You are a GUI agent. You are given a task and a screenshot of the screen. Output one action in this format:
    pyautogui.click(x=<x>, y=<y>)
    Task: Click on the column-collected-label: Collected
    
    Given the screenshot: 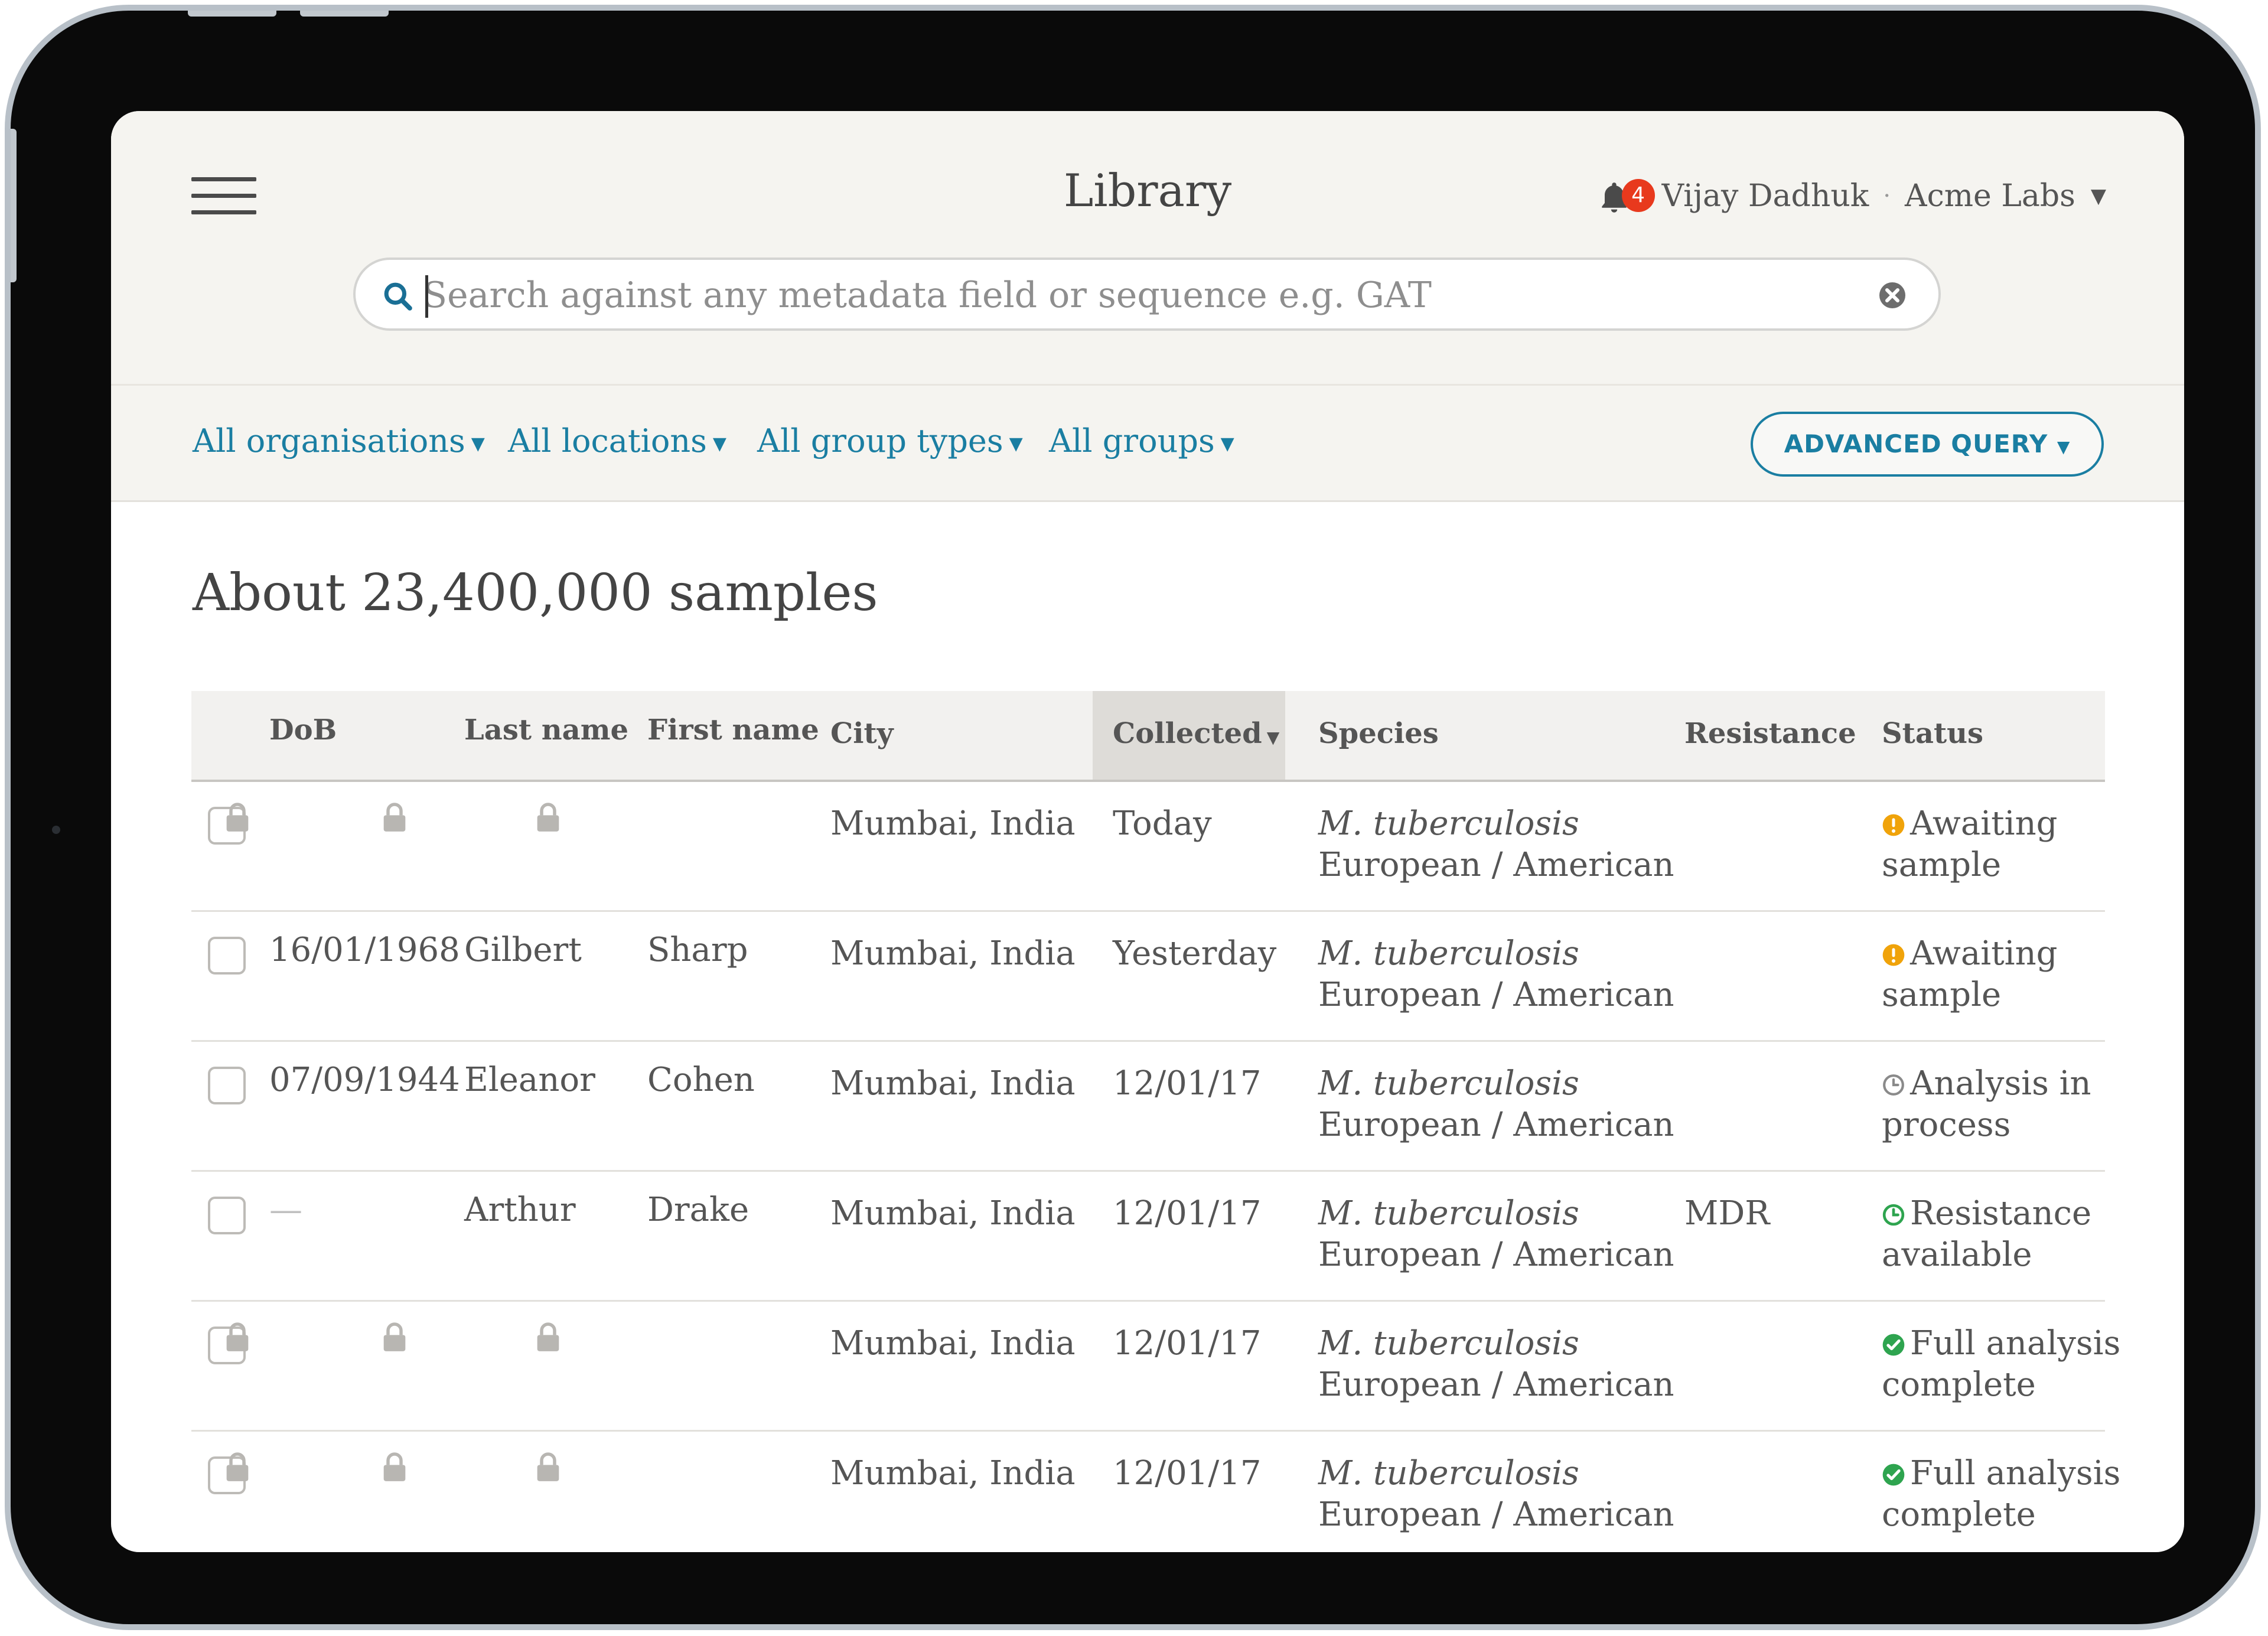 What is the action you would take?
    pyautogui.click(x=1187, y=733)
    